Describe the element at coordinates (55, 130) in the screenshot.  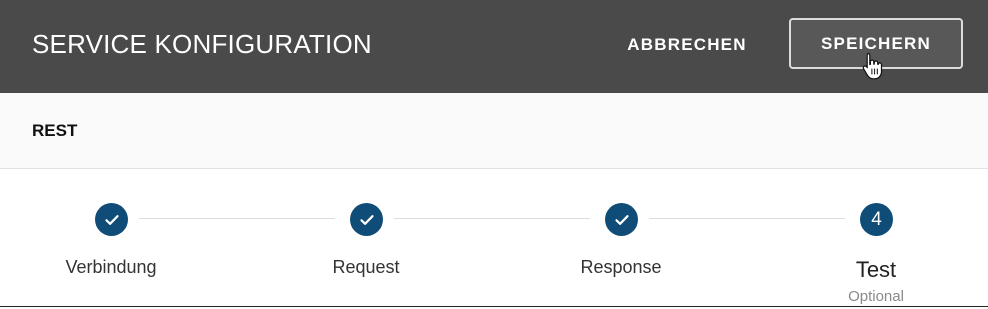
I see `section-label: REST` at that location.